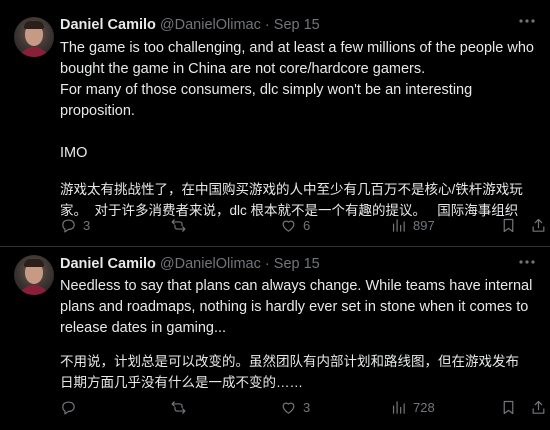  I want to click on like-button: 6, so click(295, 225).